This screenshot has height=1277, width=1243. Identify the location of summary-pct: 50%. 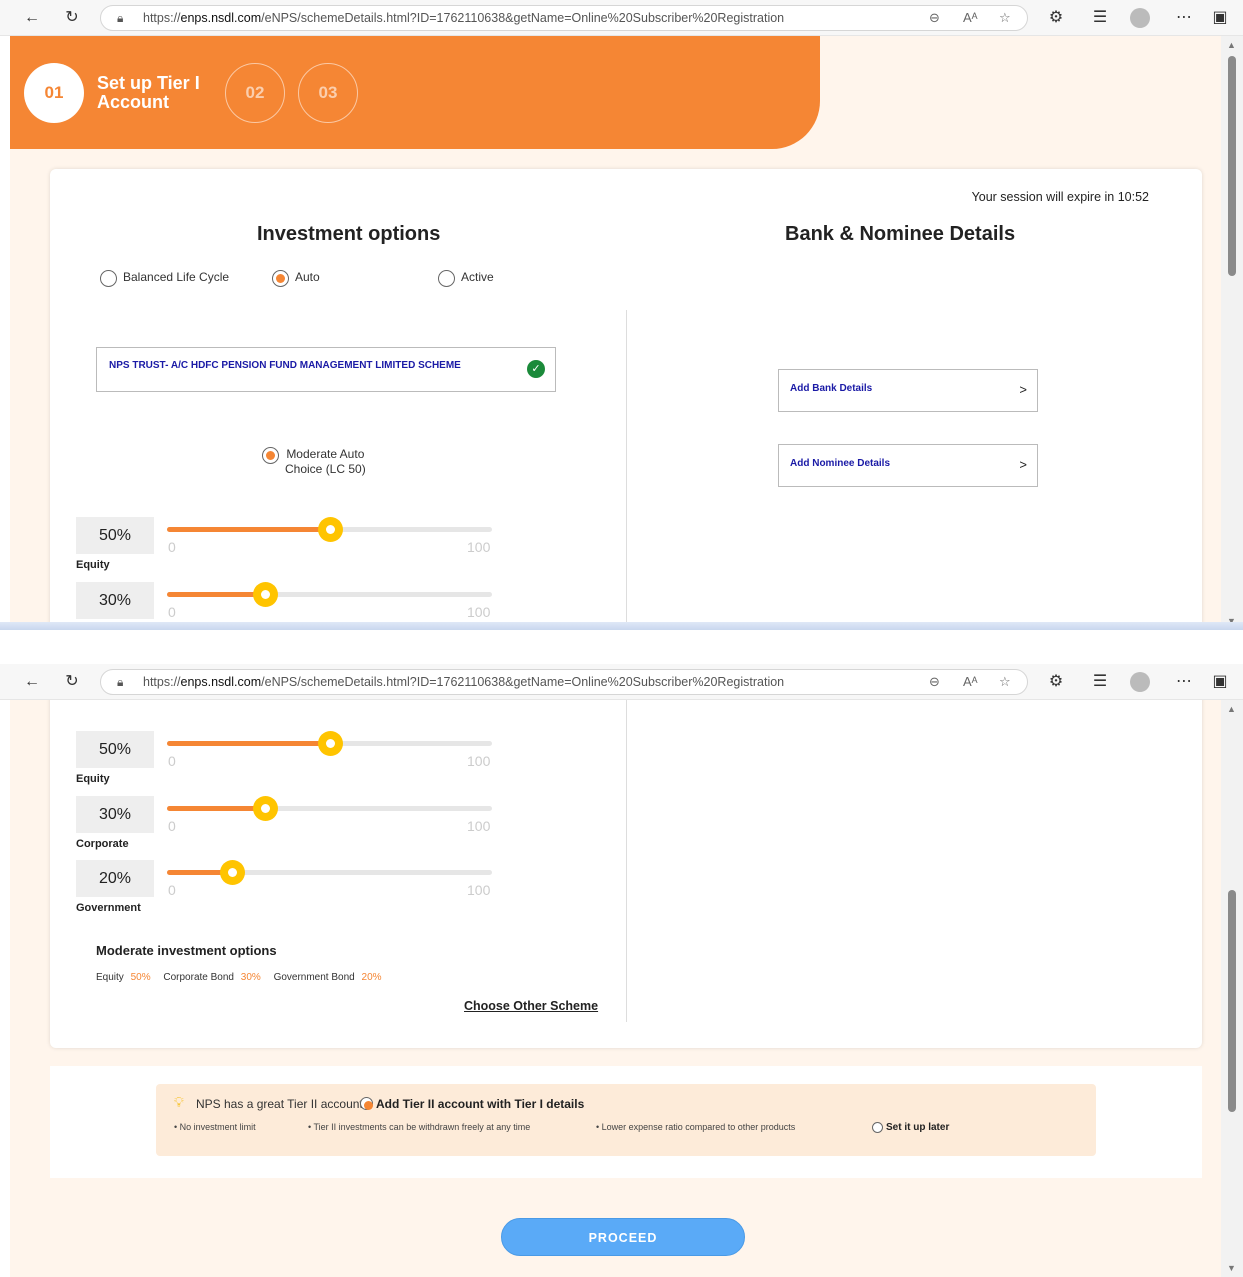
(140, 977).